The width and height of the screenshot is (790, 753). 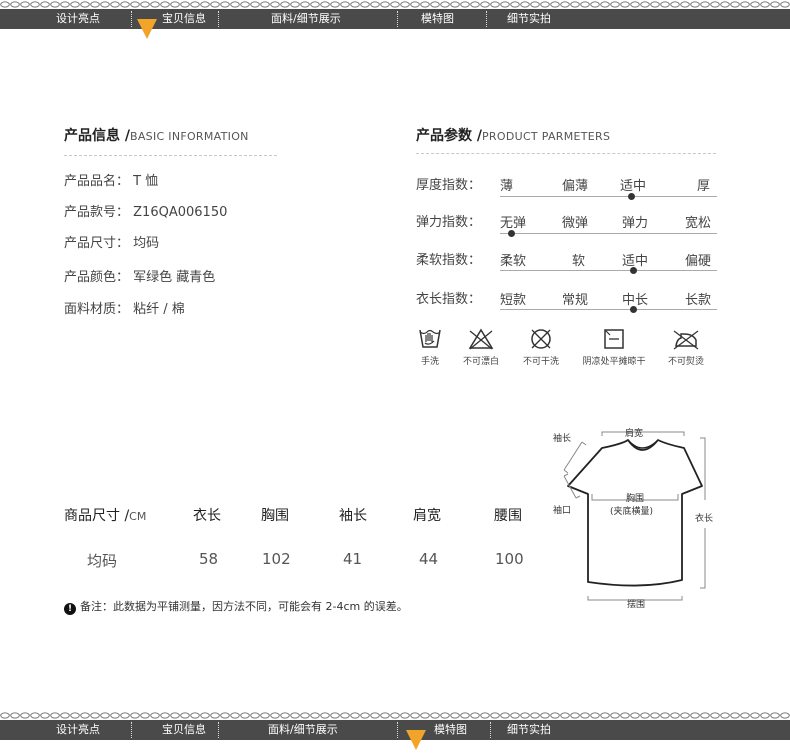 What do you see at coordinates (635, 499) in the screenshot?
I see `label-chest: 胸围` at bounding box center [635, 499].